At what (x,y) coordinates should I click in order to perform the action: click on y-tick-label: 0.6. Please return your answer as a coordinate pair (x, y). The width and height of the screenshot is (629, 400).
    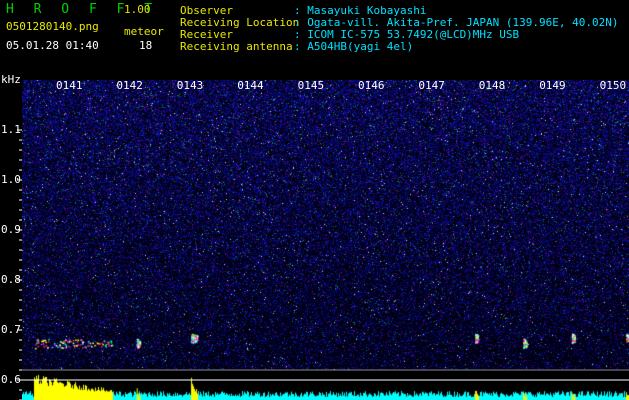
    Looking at the image, I should click on (11, 379).